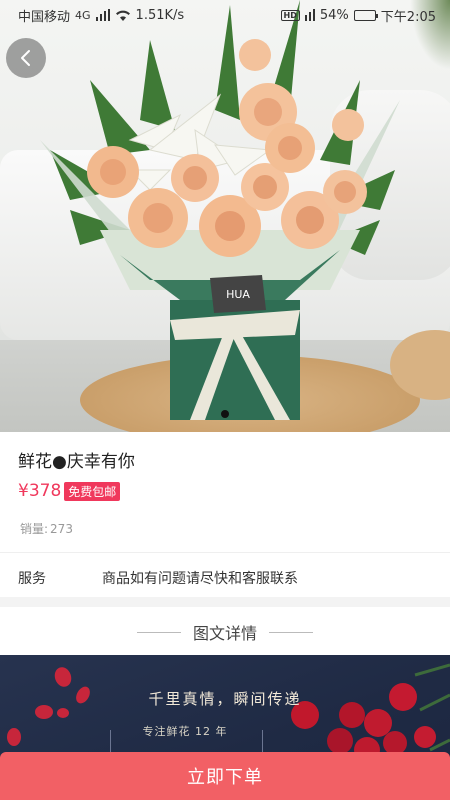 This screenshot has width=450, height=800. What do you see at coordinates (408, 17) in the screenshot?
I see `clock: 下午2:05` at bounding box center [408, 17].